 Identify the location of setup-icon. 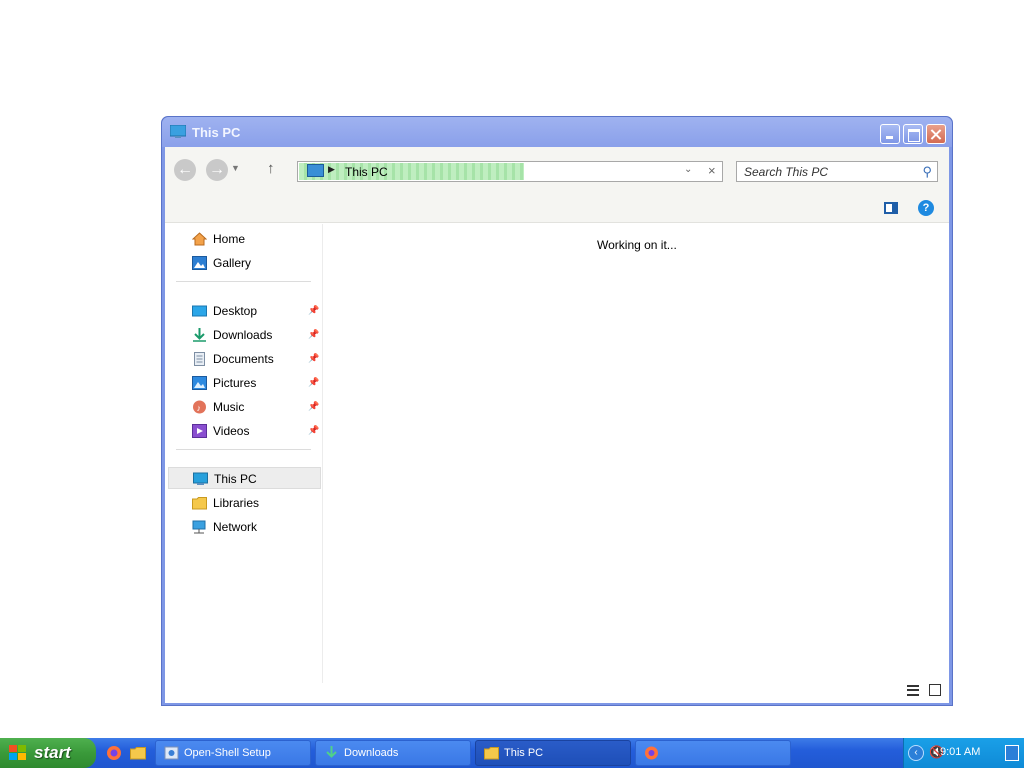
(171, 753).